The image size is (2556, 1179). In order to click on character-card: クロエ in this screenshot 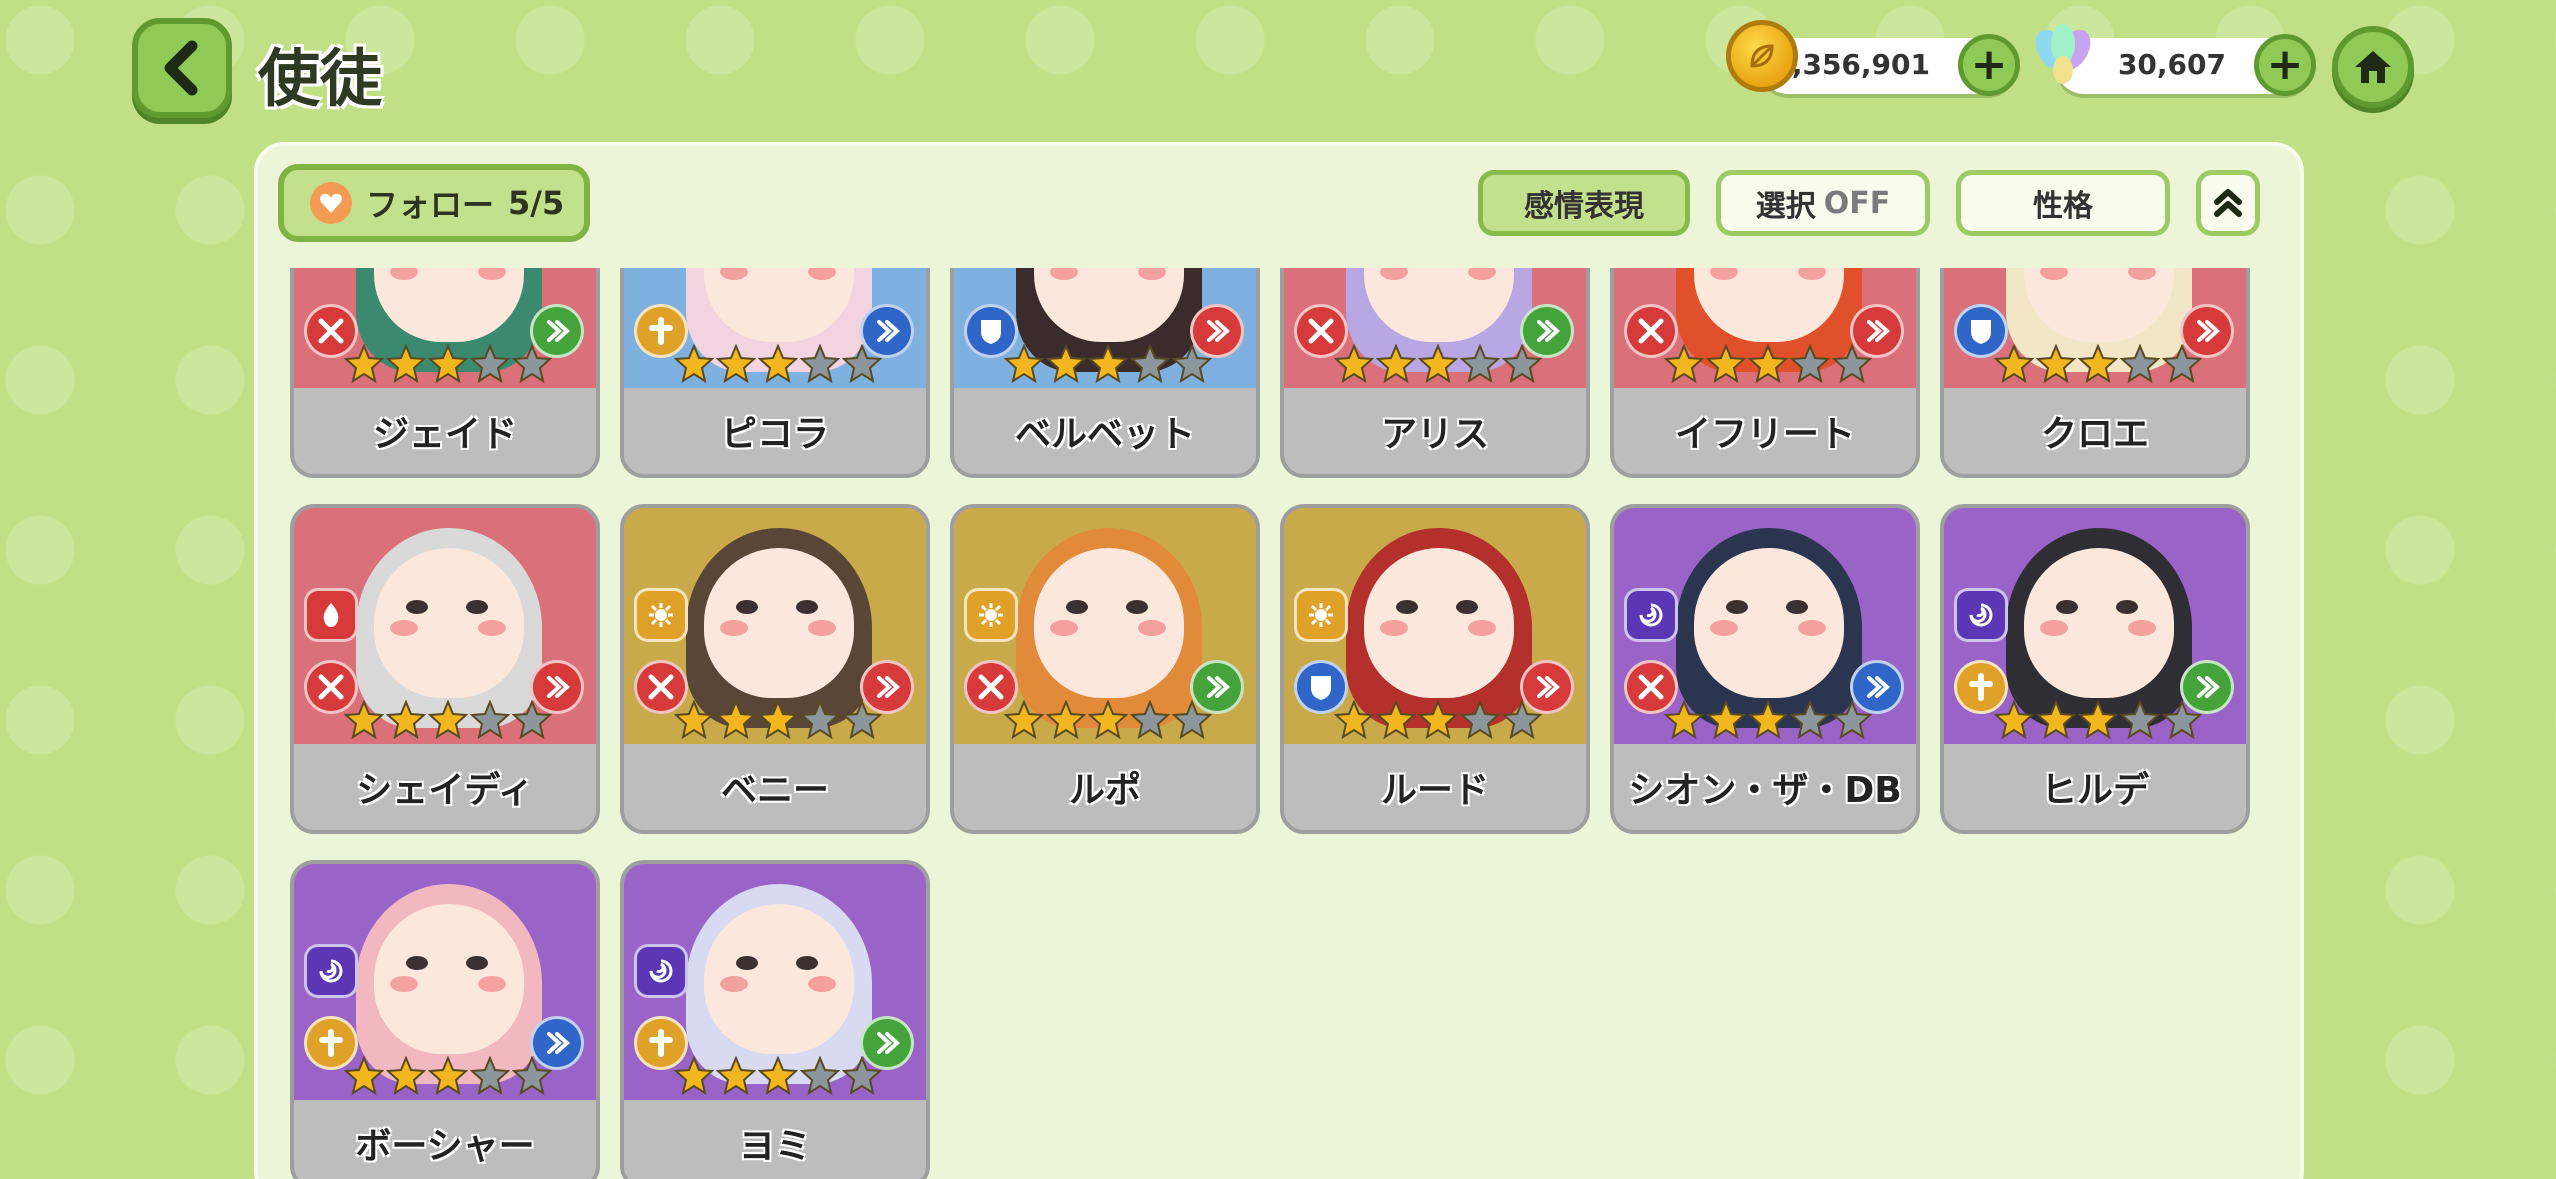, I will do `click(2095, 373)`.